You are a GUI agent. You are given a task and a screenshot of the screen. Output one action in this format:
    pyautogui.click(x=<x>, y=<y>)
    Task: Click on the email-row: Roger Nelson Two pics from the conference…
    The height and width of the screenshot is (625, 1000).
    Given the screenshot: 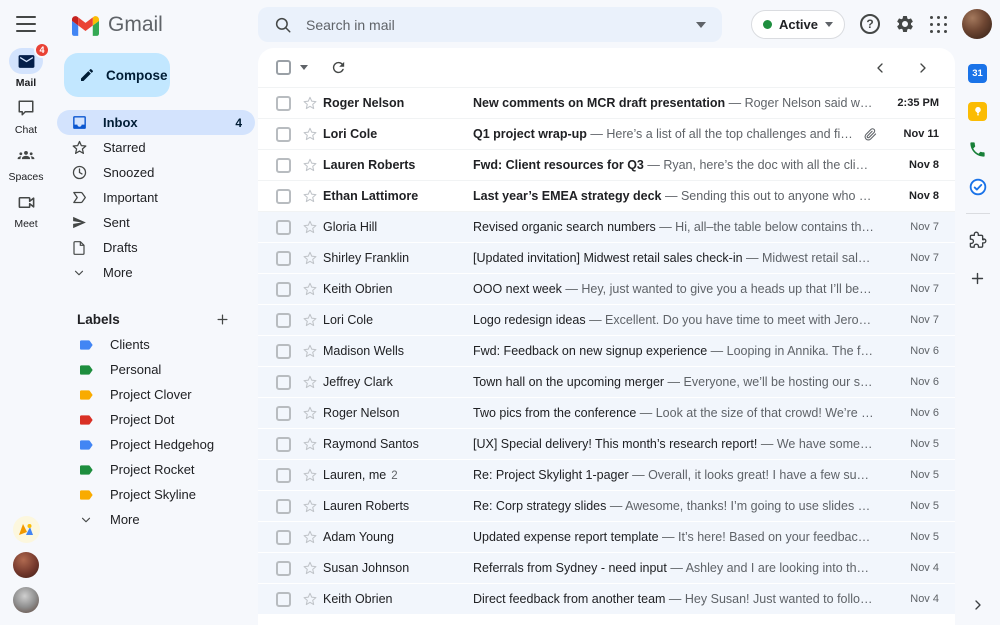 What is the action you would take?
    pyautogui.click(x=606, y=413)
    